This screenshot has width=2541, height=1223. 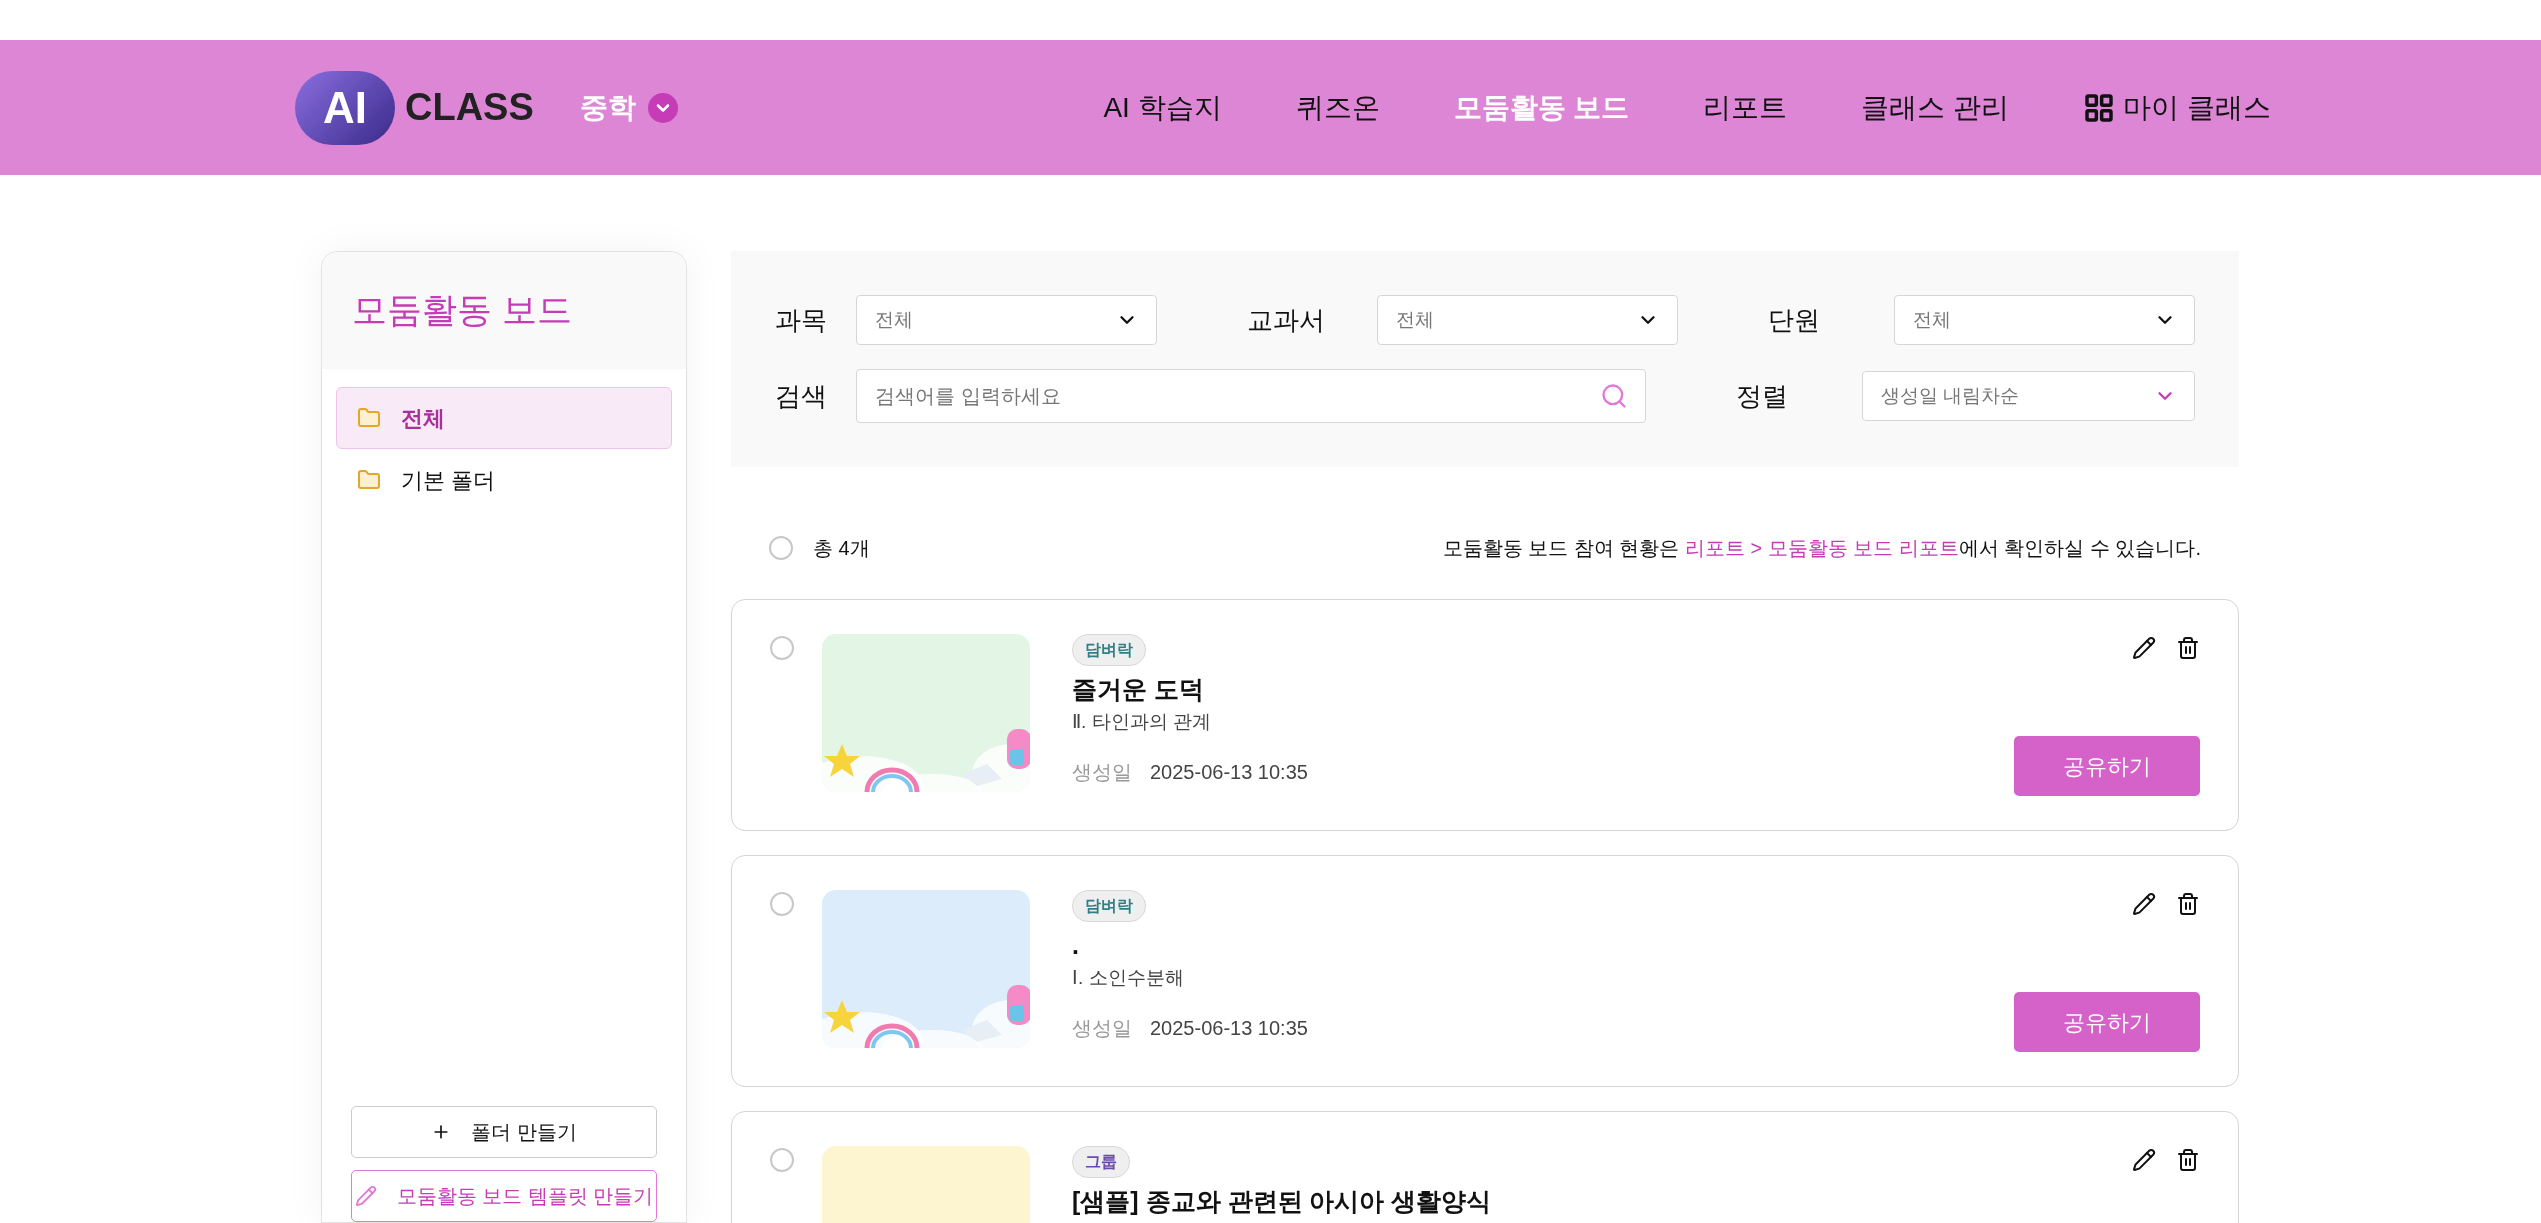 What do you see at coordinates (1614, 396) in the screenshot?
I see `search-icon` at bounding box center [1614, 396].